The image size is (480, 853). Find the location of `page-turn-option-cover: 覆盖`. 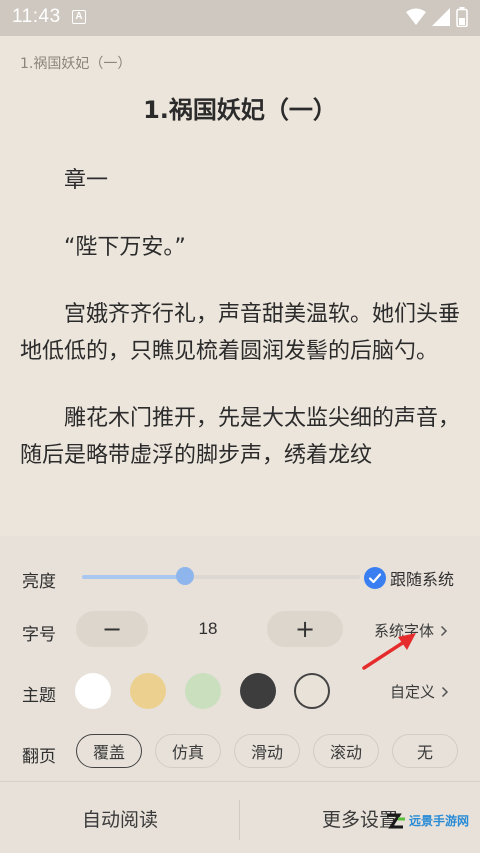

page-turn-option-cover: 覆盖 is located at coordinates (109, 751).